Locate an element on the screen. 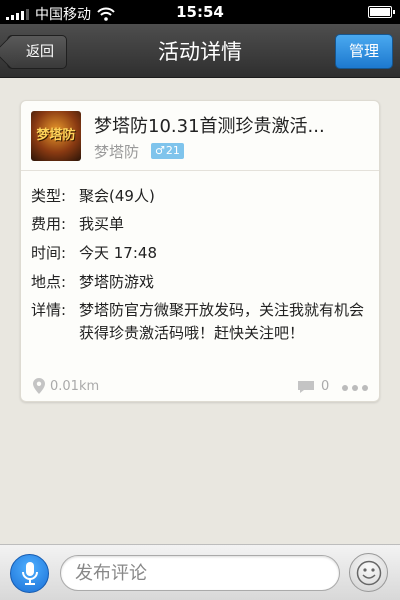 The image size is (400, 600). manage-button: 管理 is located at coordinates (364, 51).